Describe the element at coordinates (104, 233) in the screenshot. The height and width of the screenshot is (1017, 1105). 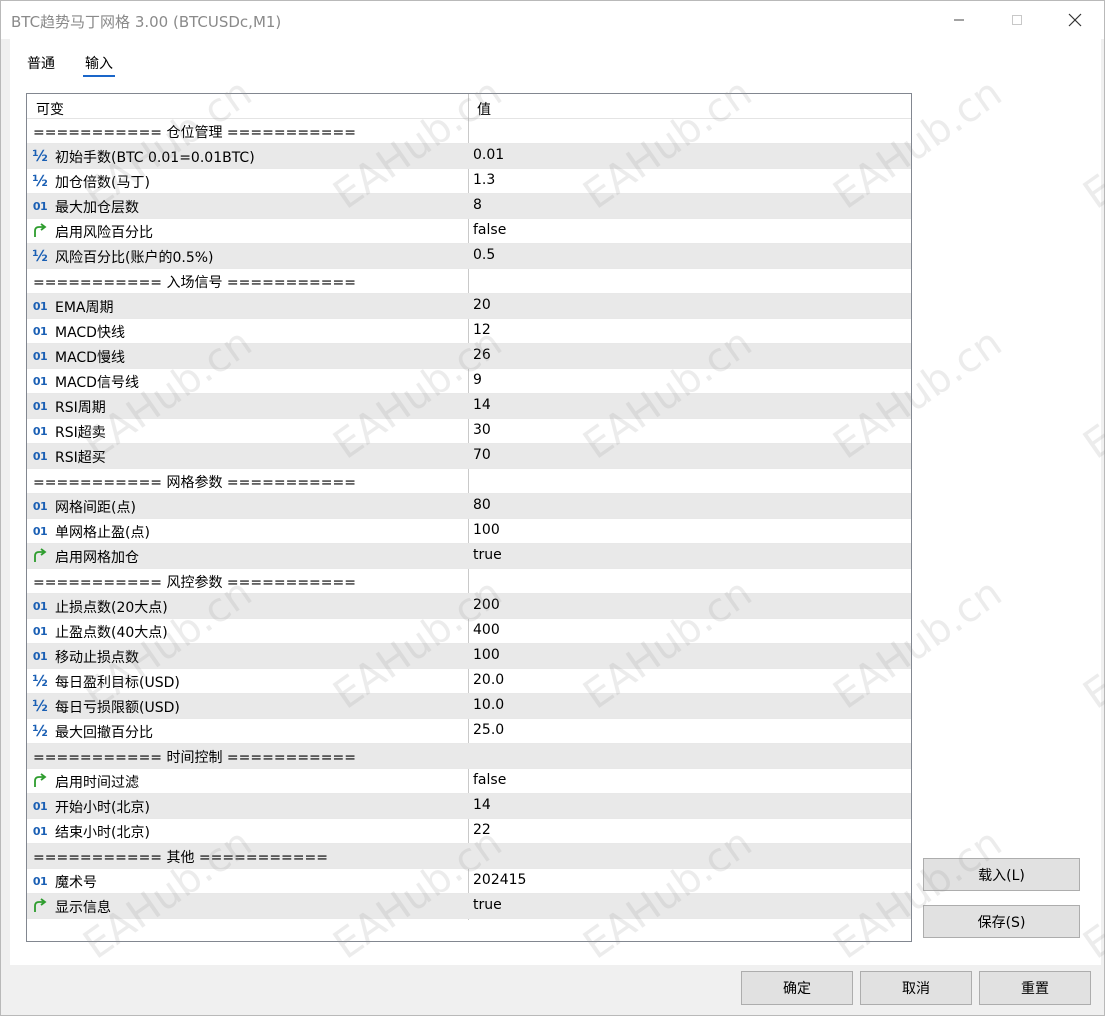
I see `parameter-name: 启用风险百分比` at that location.